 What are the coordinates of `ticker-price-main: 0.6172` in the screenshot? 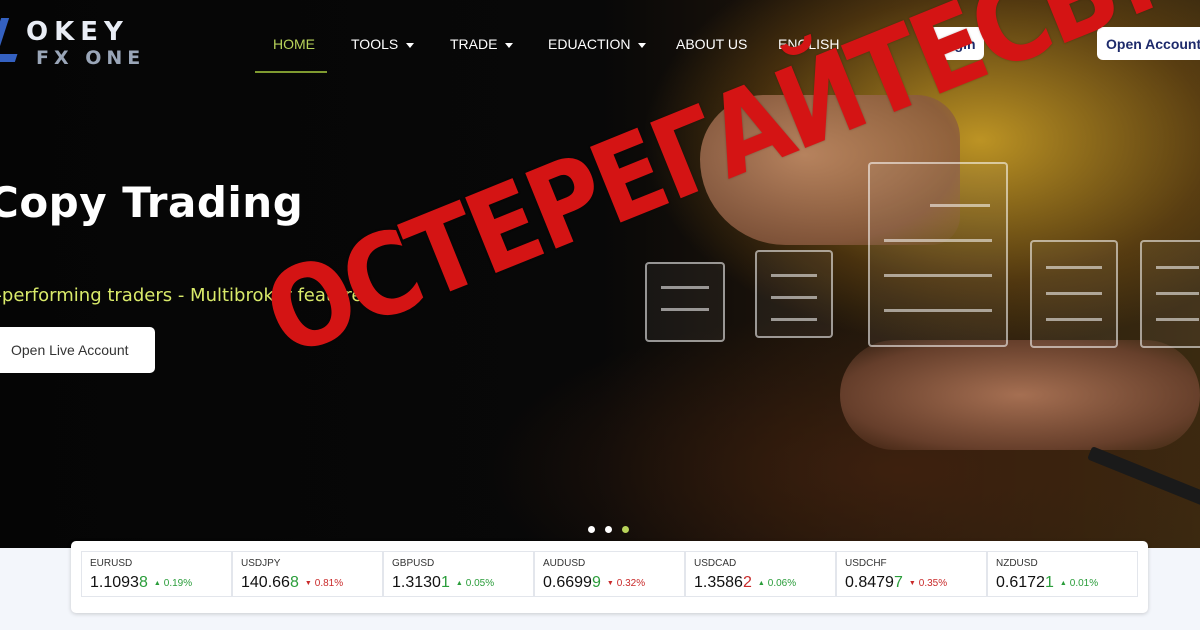 It's located at (1020, 582).